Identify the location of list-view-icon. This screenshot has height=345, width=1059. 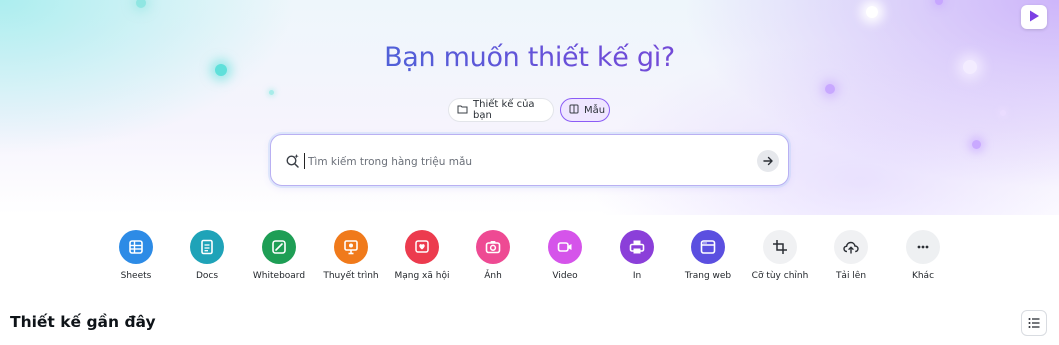
(1034, 323).